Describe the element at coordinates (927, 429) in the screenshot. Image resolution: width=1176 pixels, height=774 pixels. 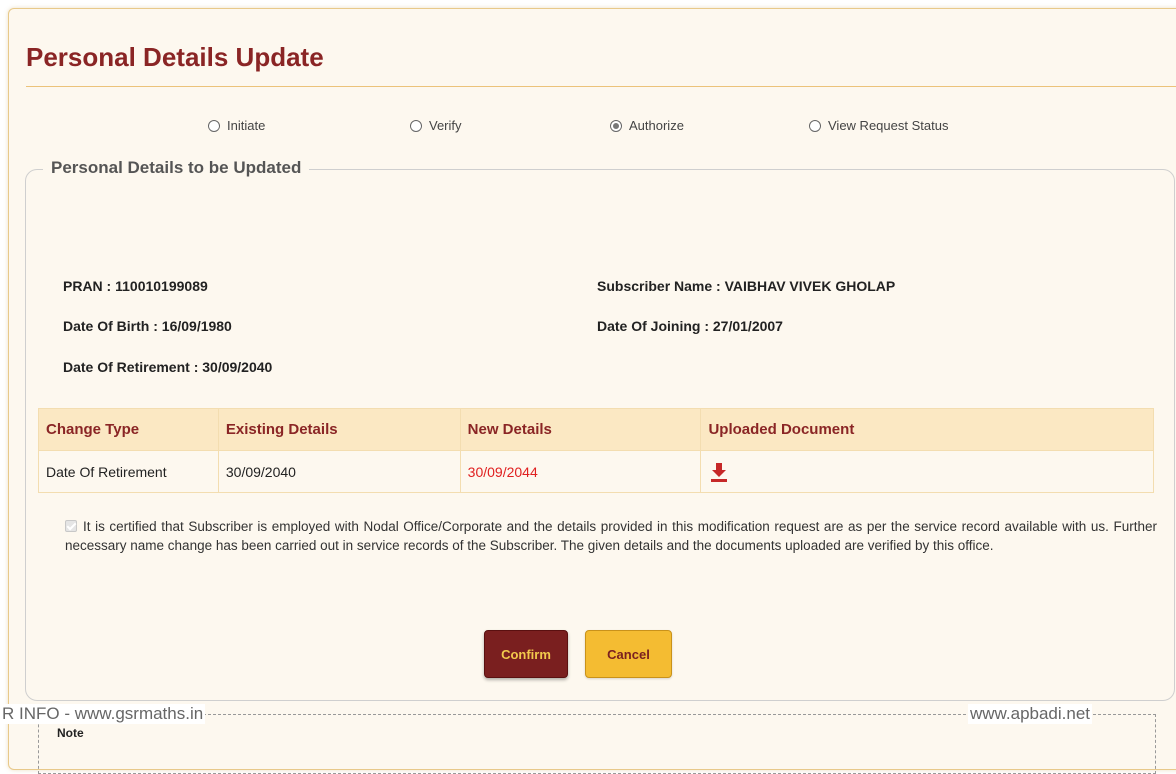
I see `header-uploaded-document: Uploaded Document` at that location.